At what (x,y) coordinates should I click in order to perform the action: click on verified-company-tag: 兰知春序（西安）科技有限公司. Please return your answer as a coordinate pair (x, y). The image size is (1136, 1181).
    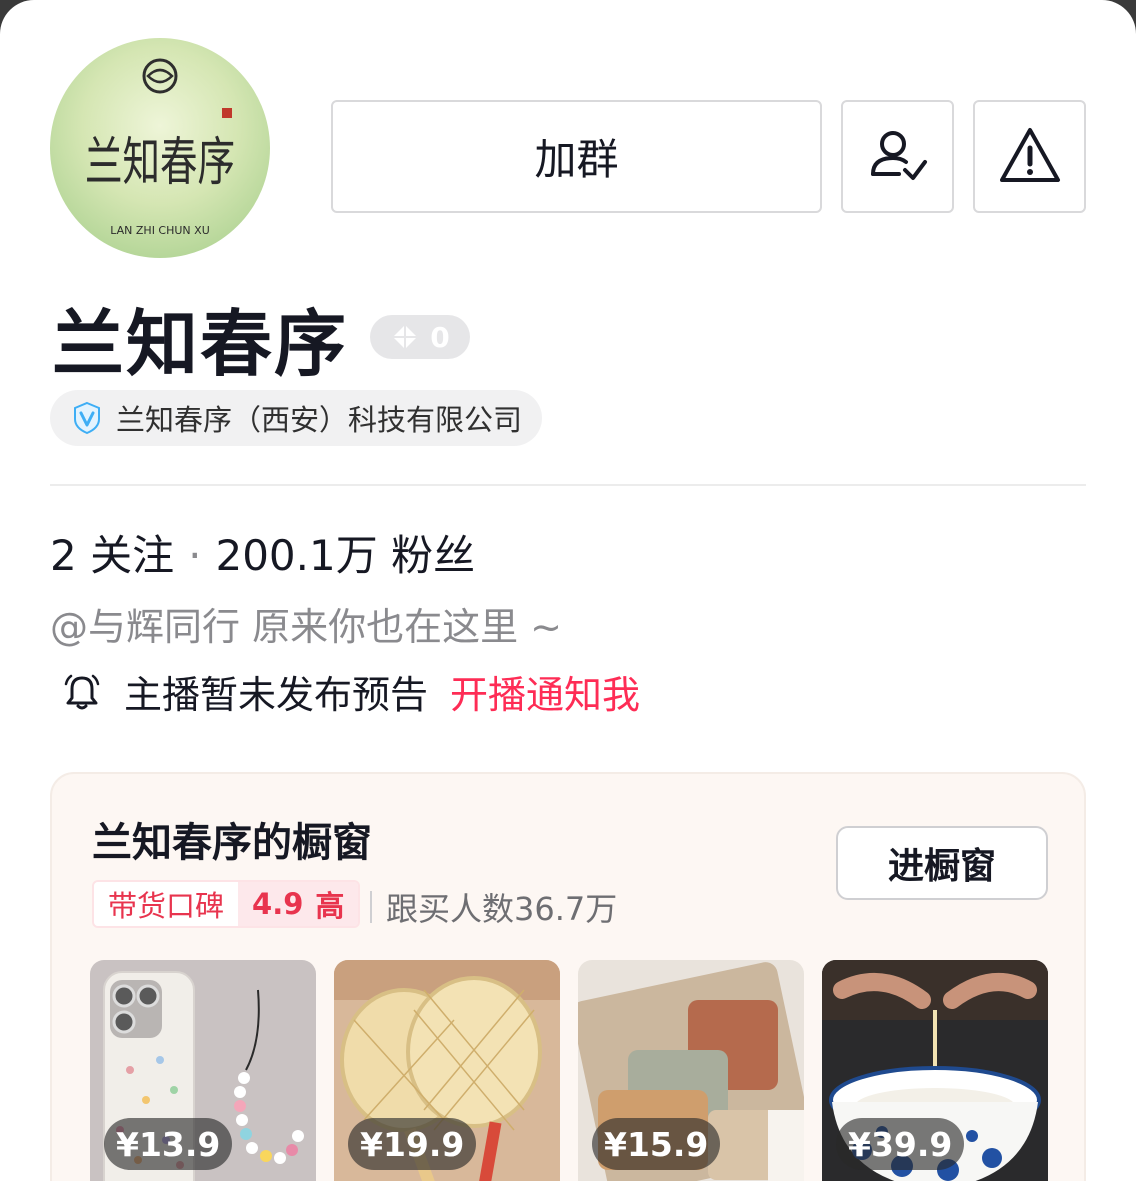
    Looking at the image, I should click on (296, 418).